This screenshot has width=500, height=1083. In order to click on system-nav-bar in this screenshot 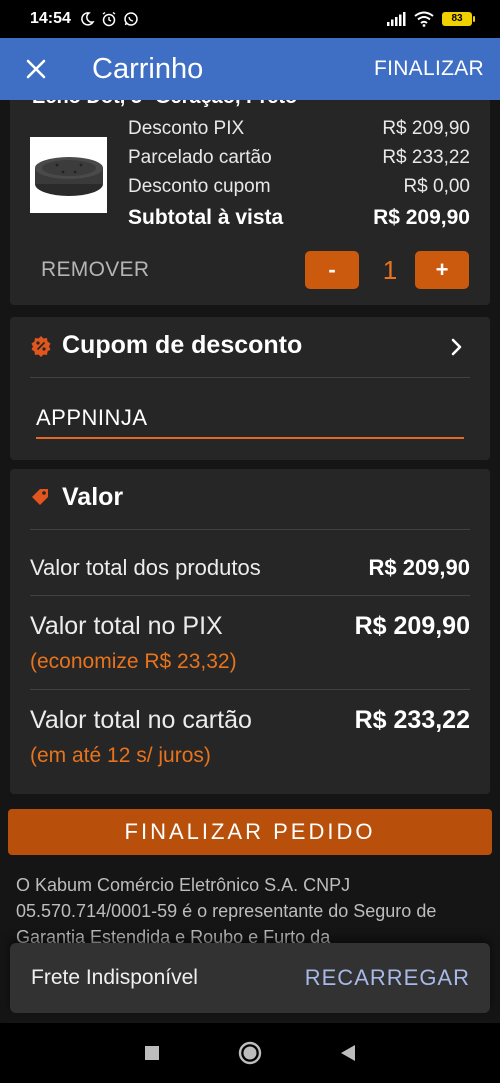, I will do `click(250, 1053)`.